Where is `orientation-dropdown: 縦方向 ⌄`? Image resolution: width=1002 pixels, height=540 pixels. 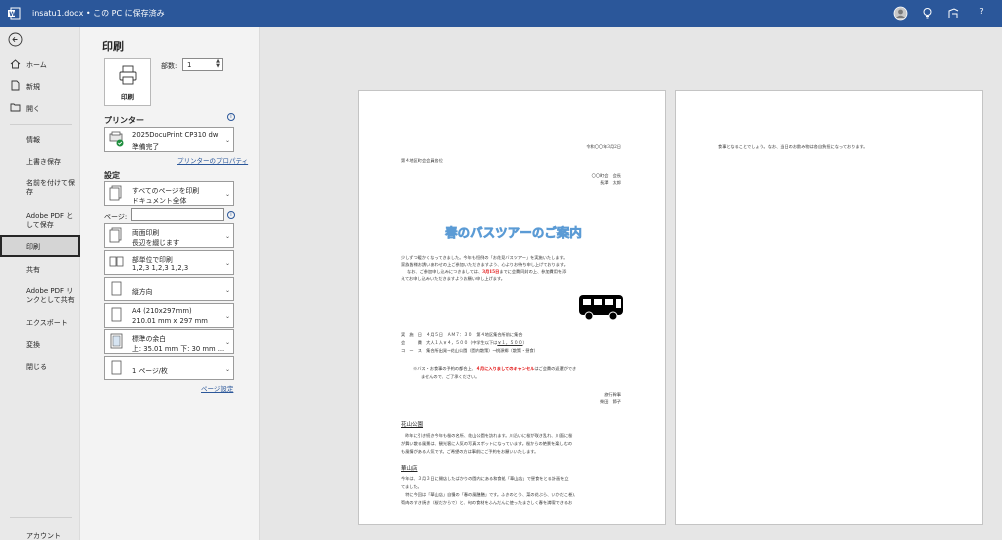
orientation-dropdown: 縦方向 ⌄ is located at coordinates (169, 289).